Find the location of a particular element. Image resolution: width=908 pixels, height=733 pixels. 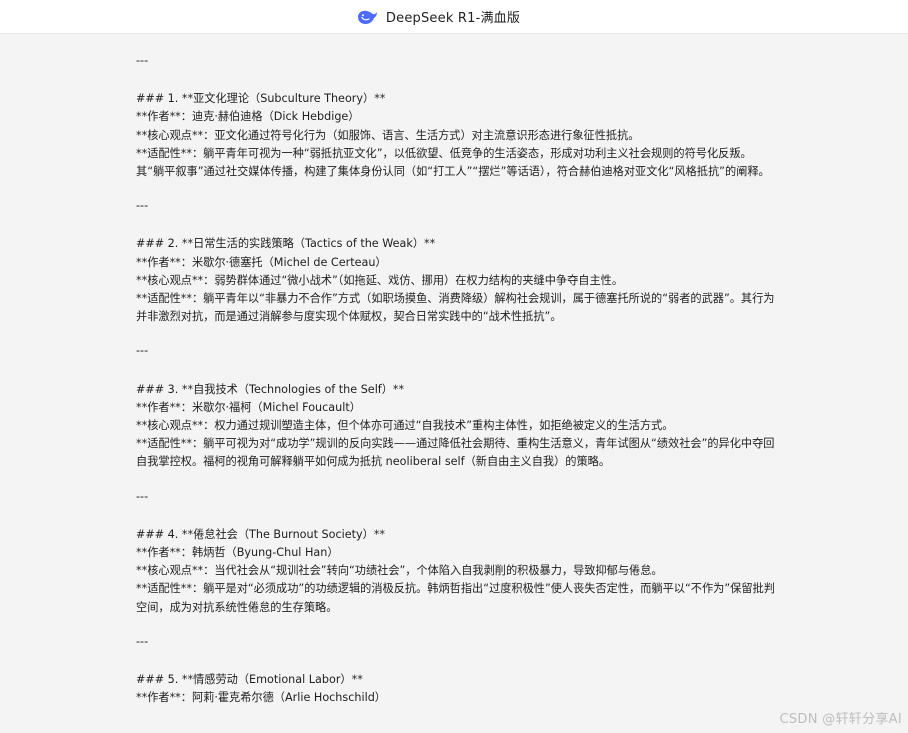

section-heading: ### 5. **情感劳动（Emotional Labor）** is located at coordinates (249, 680).